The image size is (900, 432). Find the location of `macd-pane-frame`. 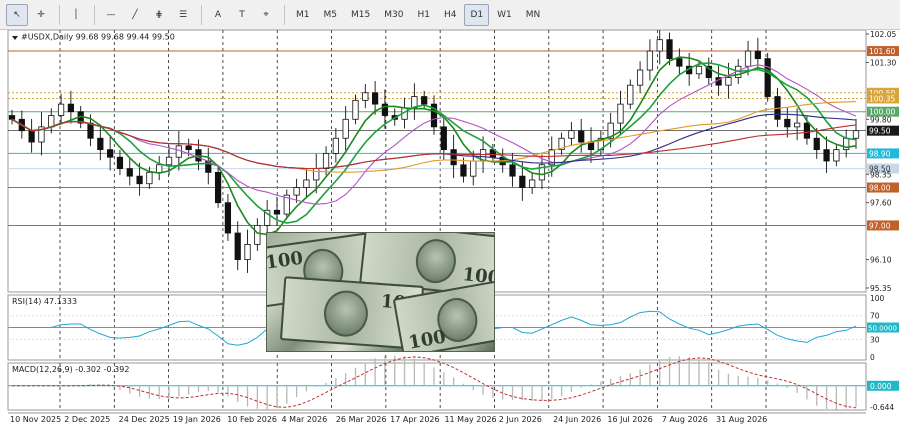

macd-pane-frame is located at coordinates (437, 386).